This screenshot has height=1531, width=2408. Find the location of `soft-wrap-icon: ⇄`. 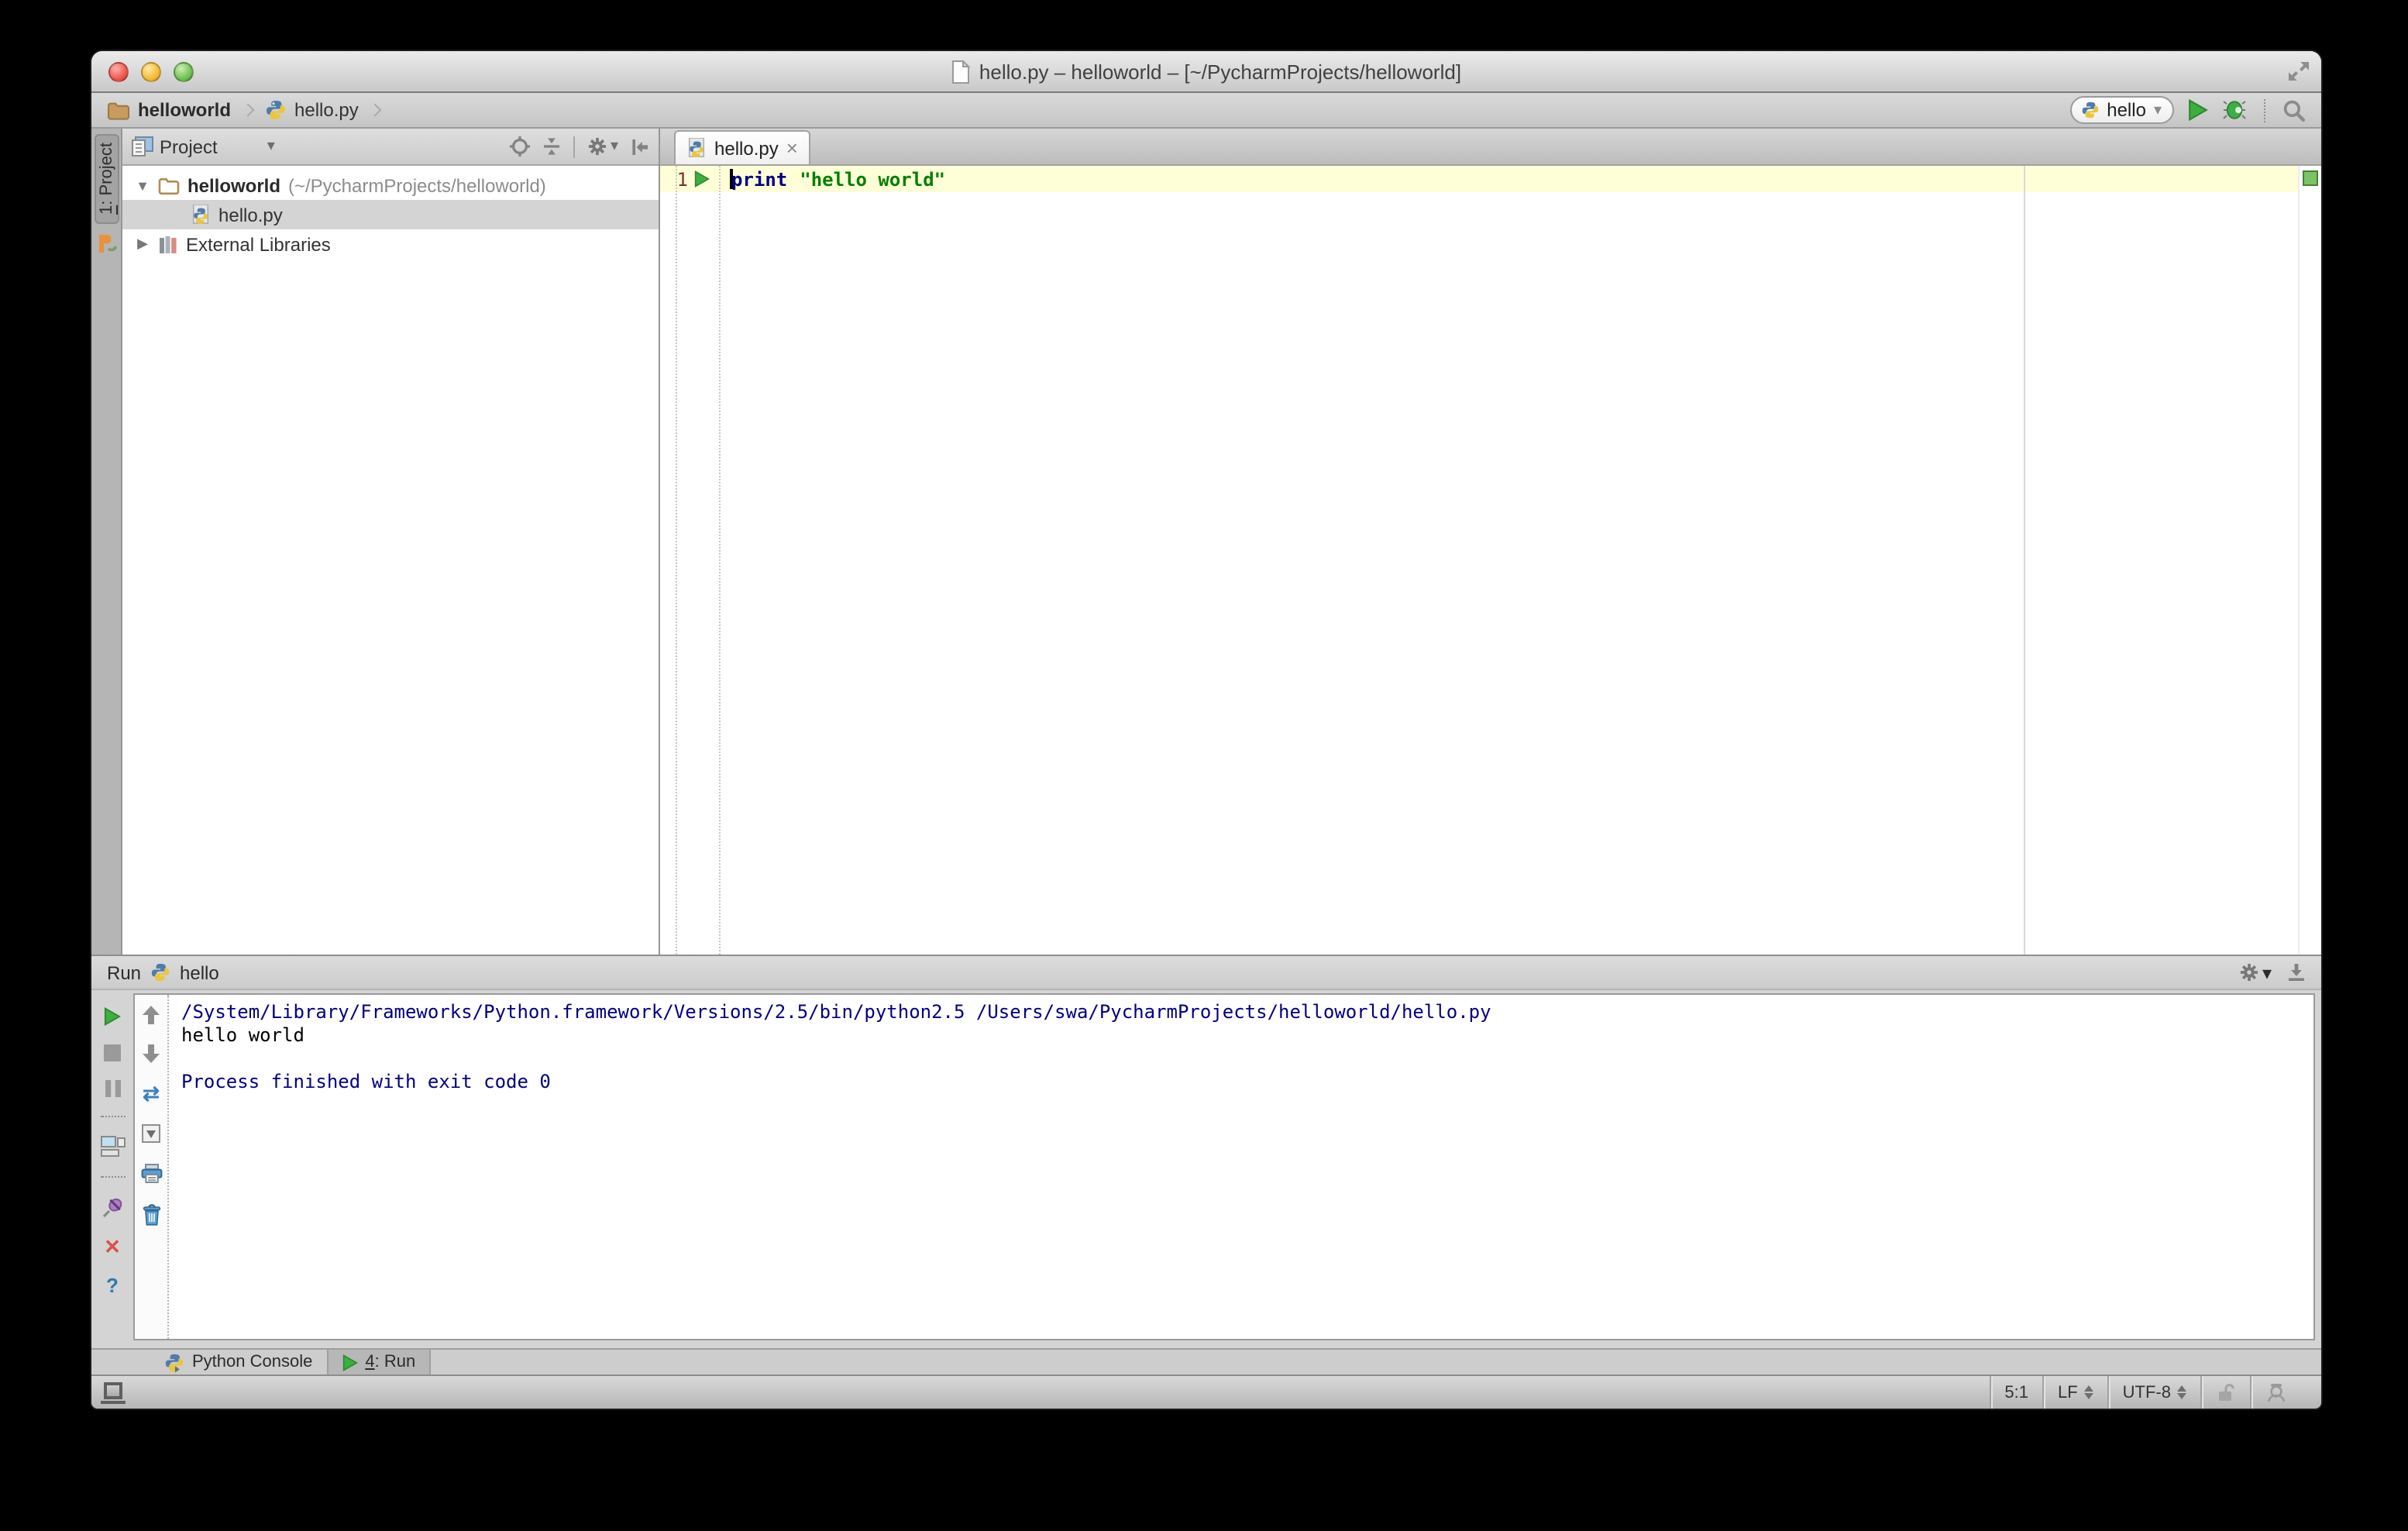

soft-wrap-icon: ⇄ is located at coordinates (151, 1093).